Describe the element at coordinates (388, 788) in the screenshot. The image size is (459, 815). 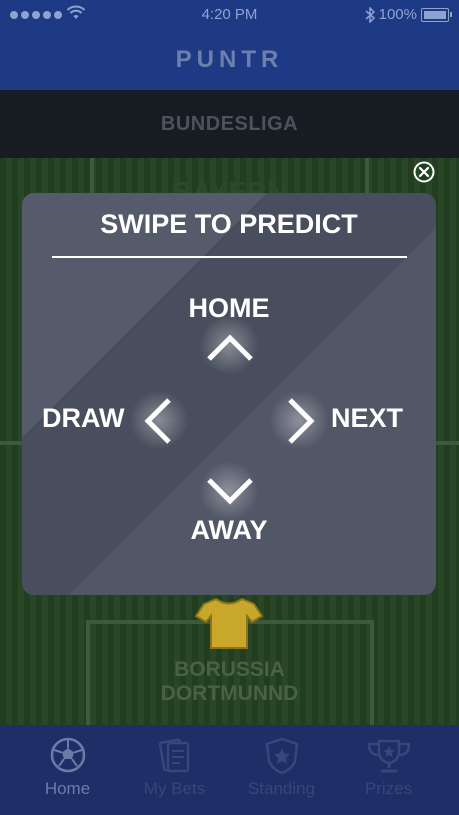
I see `tab-prizes-label: Prizes` at that location.